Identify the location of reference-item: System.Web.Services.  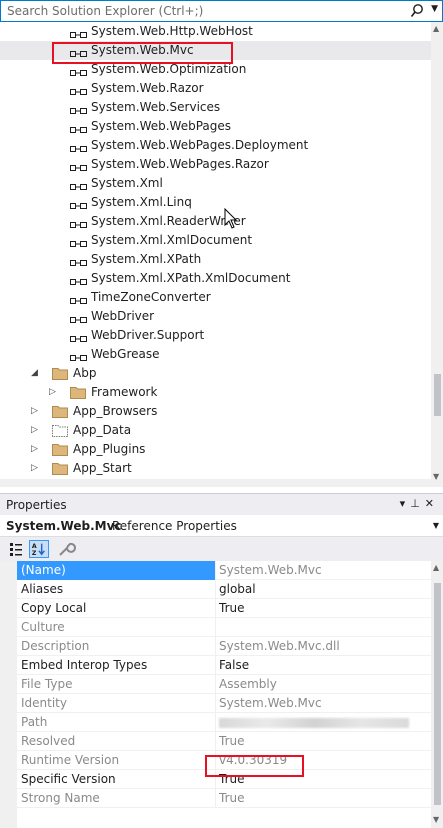
(215, 107).